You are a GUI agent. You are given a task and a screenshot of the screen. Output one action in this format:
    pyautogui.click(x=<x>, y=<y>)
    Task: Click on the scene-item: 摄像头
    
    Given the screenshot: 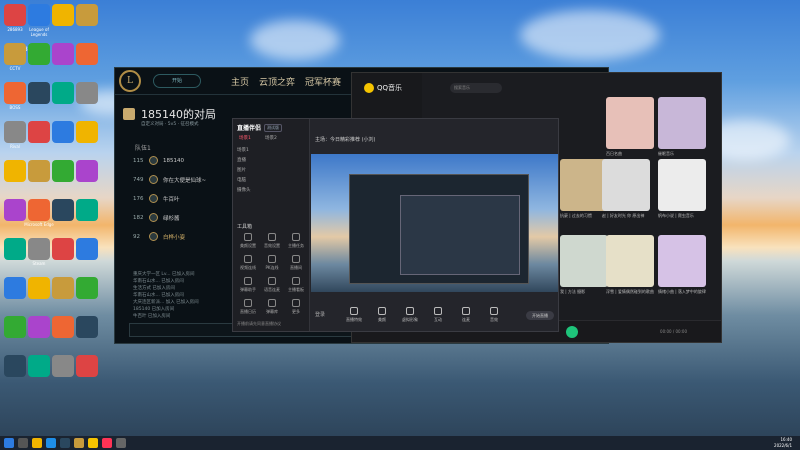 What is the action you would take?
    pyautogui.click(x=244, y=190)
    